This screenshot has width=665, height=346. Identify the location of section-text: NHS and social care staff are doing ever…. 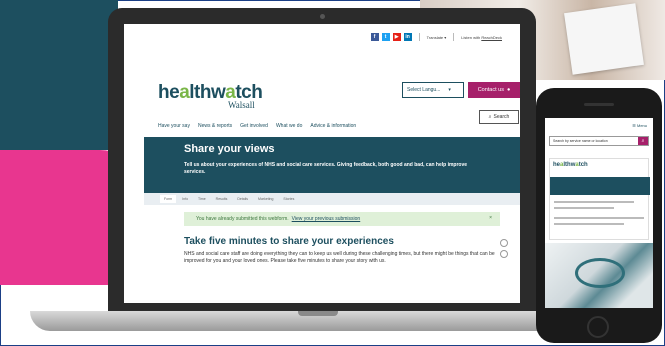
(339, 257).